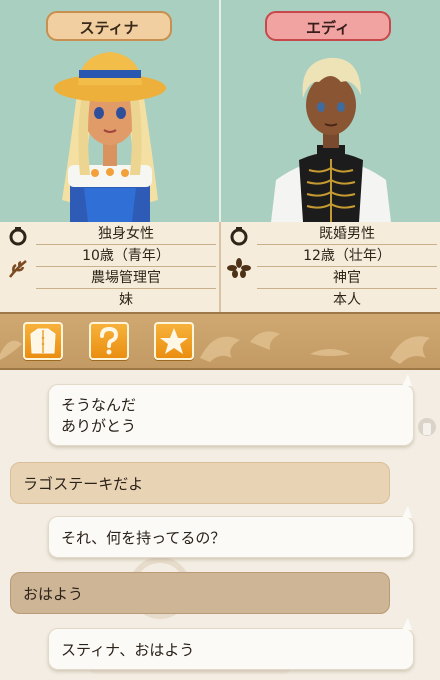  What do you see at coordinates (231, 415) in the screenshot?
I see `chat-message: そうなんだ ありがとう` at bounding box center [231, 415].